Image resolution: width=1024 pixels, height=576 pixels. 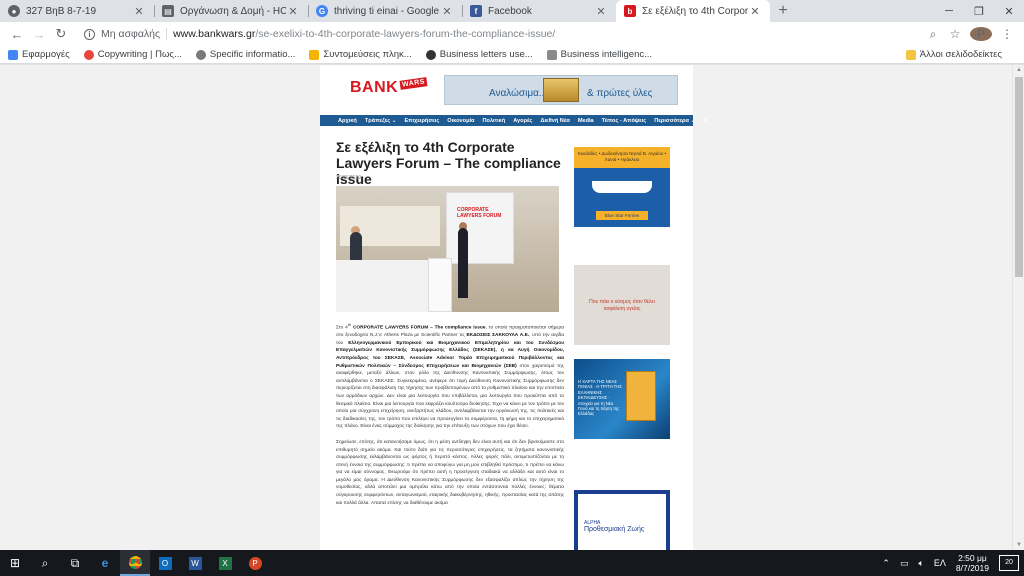 What do you see at coordinates (981, 34) in the screenshot?
I see `avatar: P` at bounding box center [981, 34].